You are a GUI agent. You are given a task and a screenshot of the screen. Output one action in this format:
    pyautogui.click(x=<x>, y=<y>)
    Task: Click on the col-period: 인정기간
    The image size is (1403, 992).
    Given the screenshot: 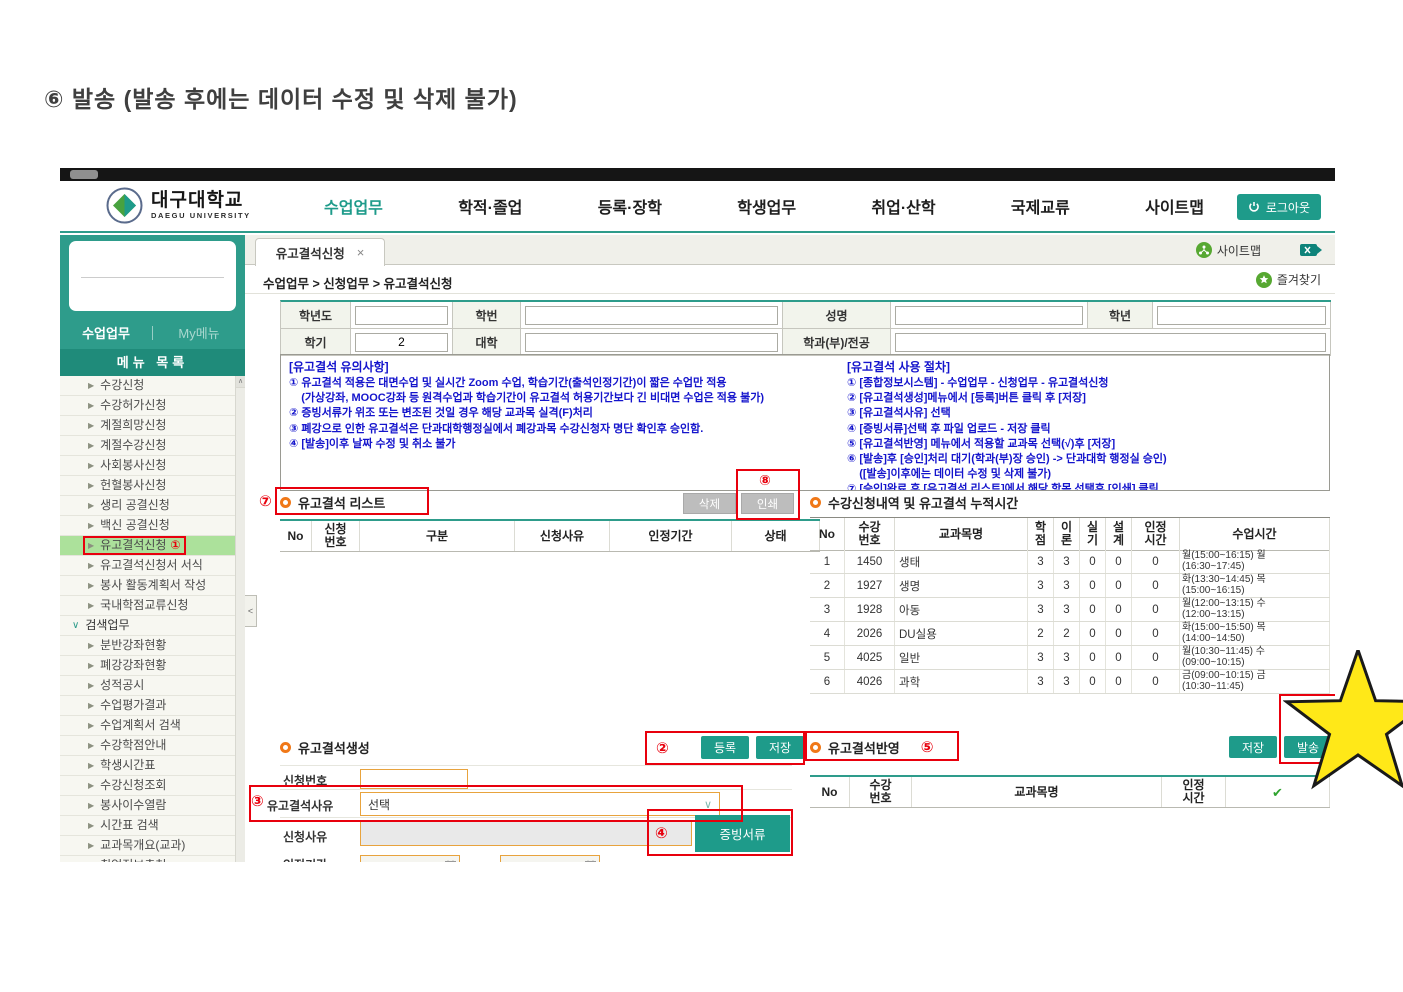 What is the action you would take?
    pyautogui.click(x=671, y=536)
    